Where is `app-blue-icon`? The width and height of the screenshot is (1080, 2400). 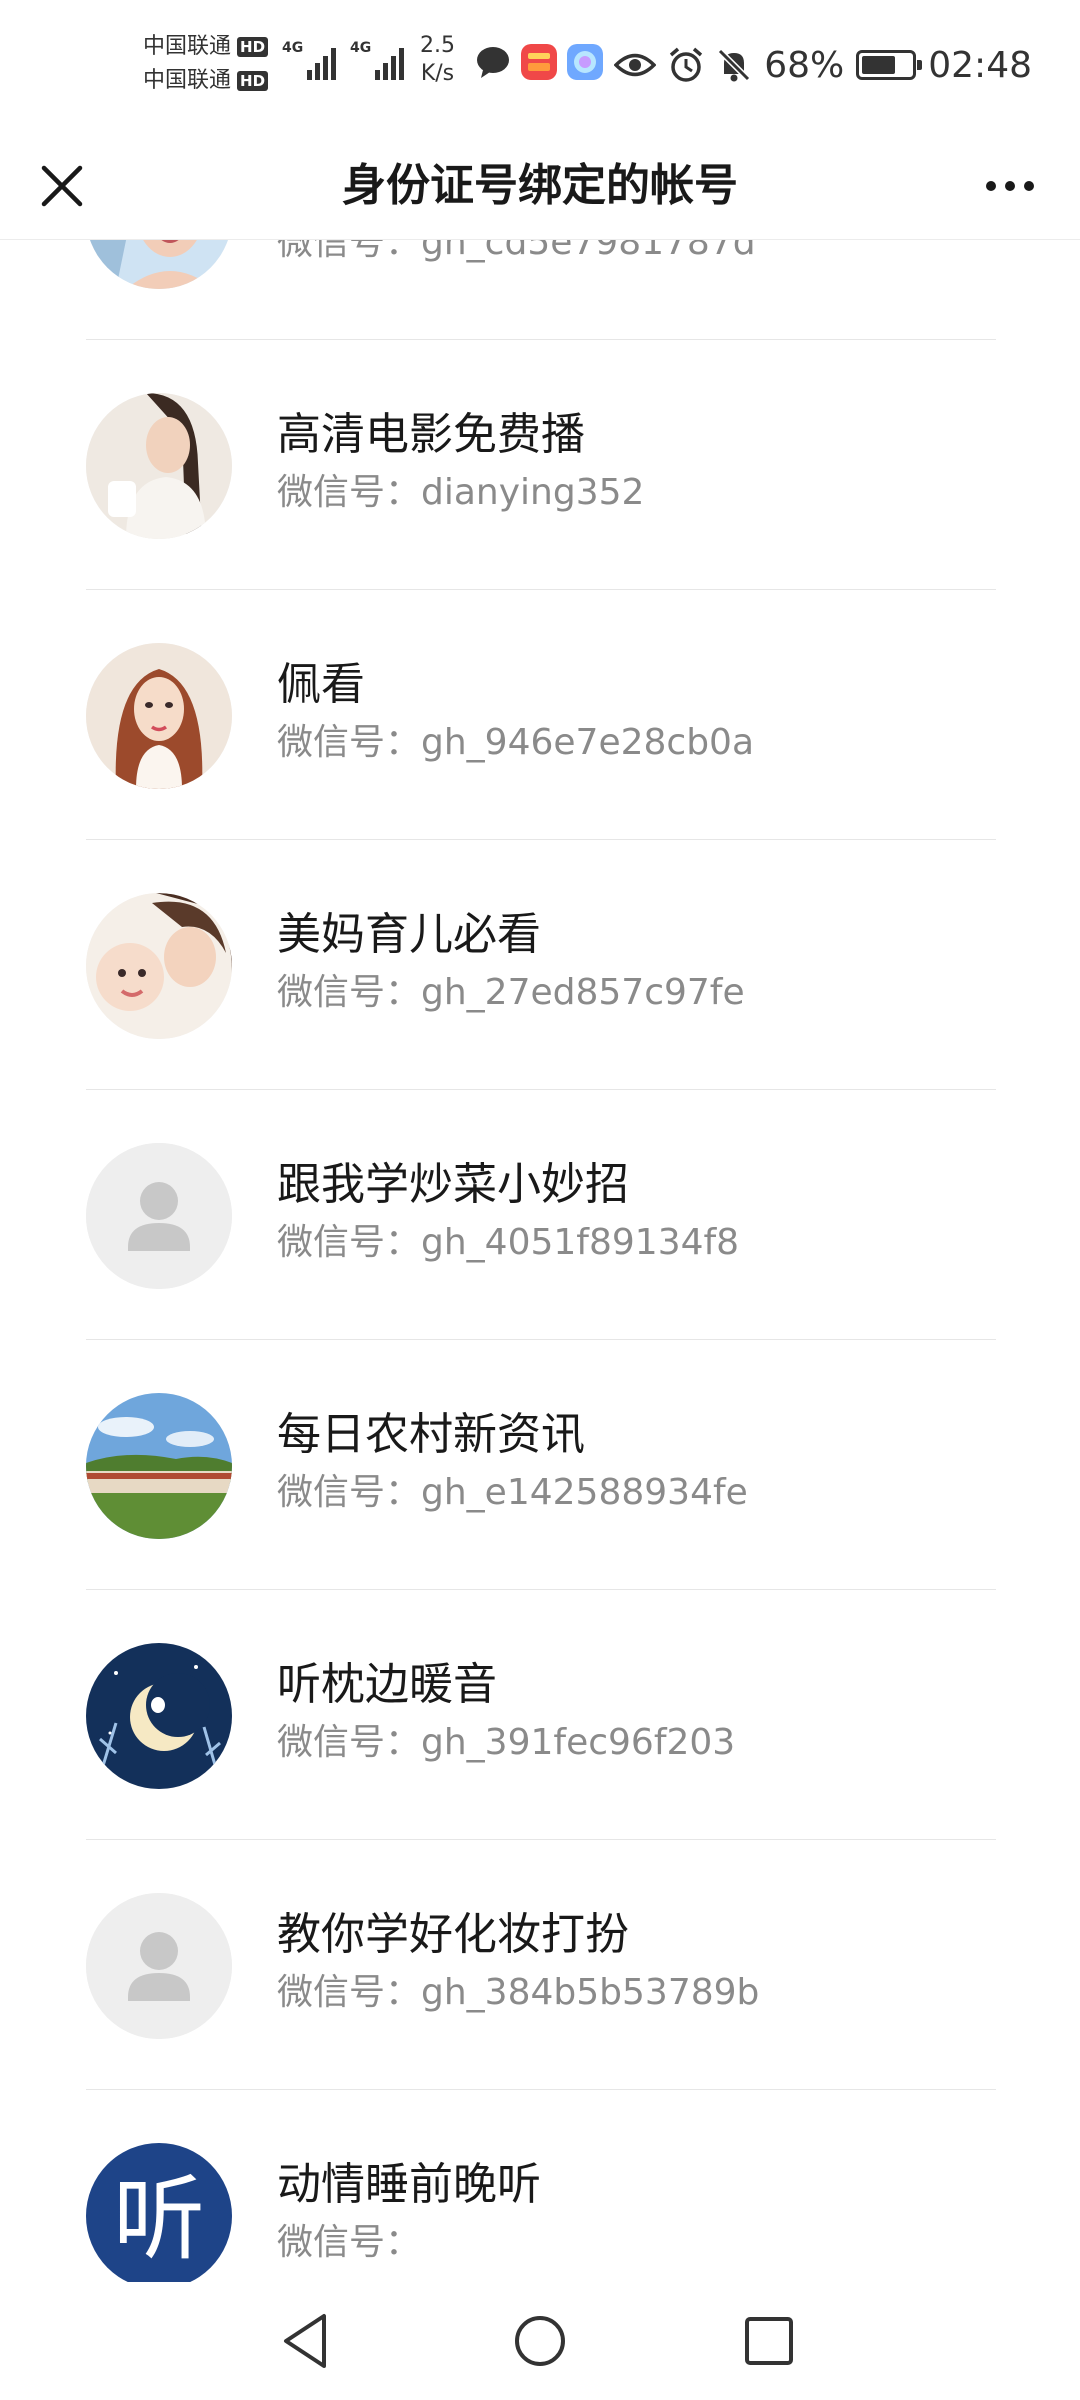
app-blue-icon is located at coordinates (585, 62).